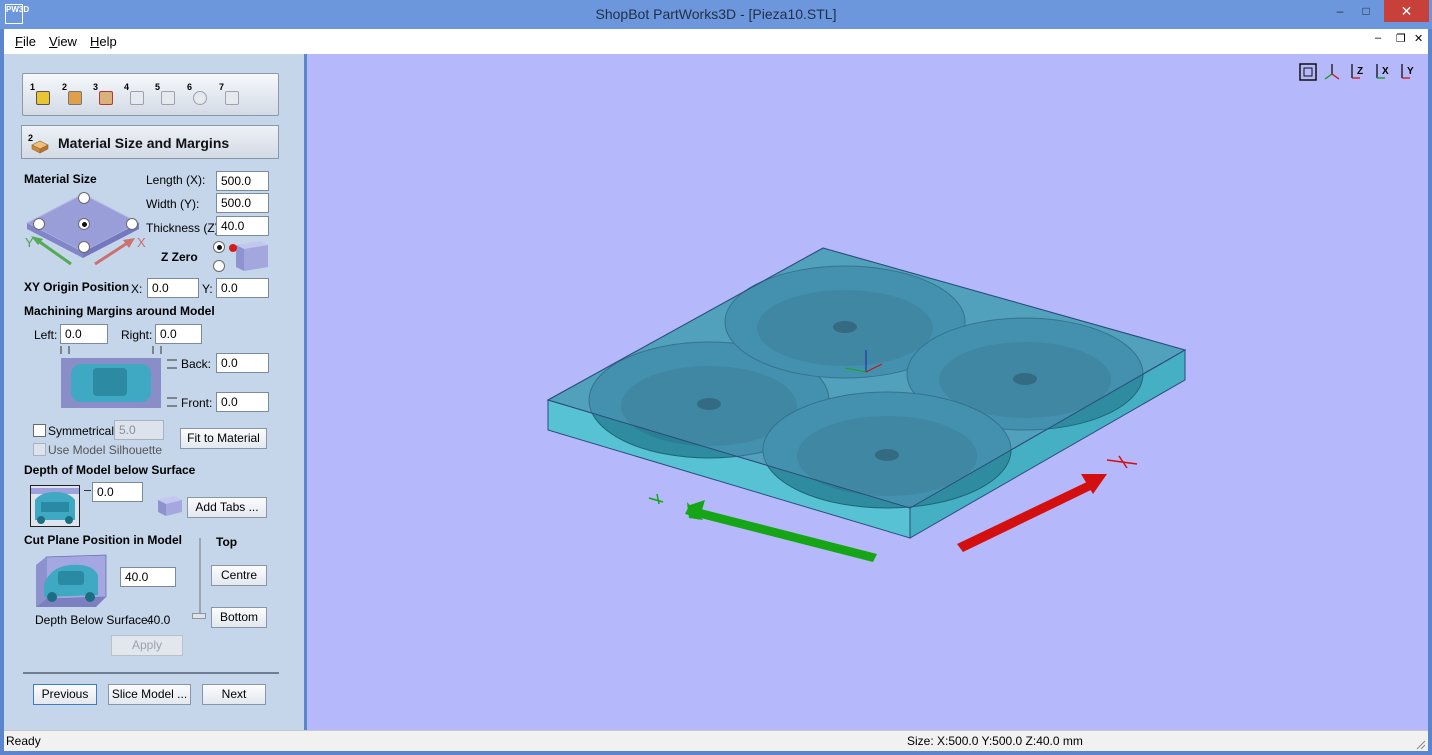  What do you see at coordinates (242, 402) in the screenshot?
I see `margin-front-input` at bounding box center [242, 402].